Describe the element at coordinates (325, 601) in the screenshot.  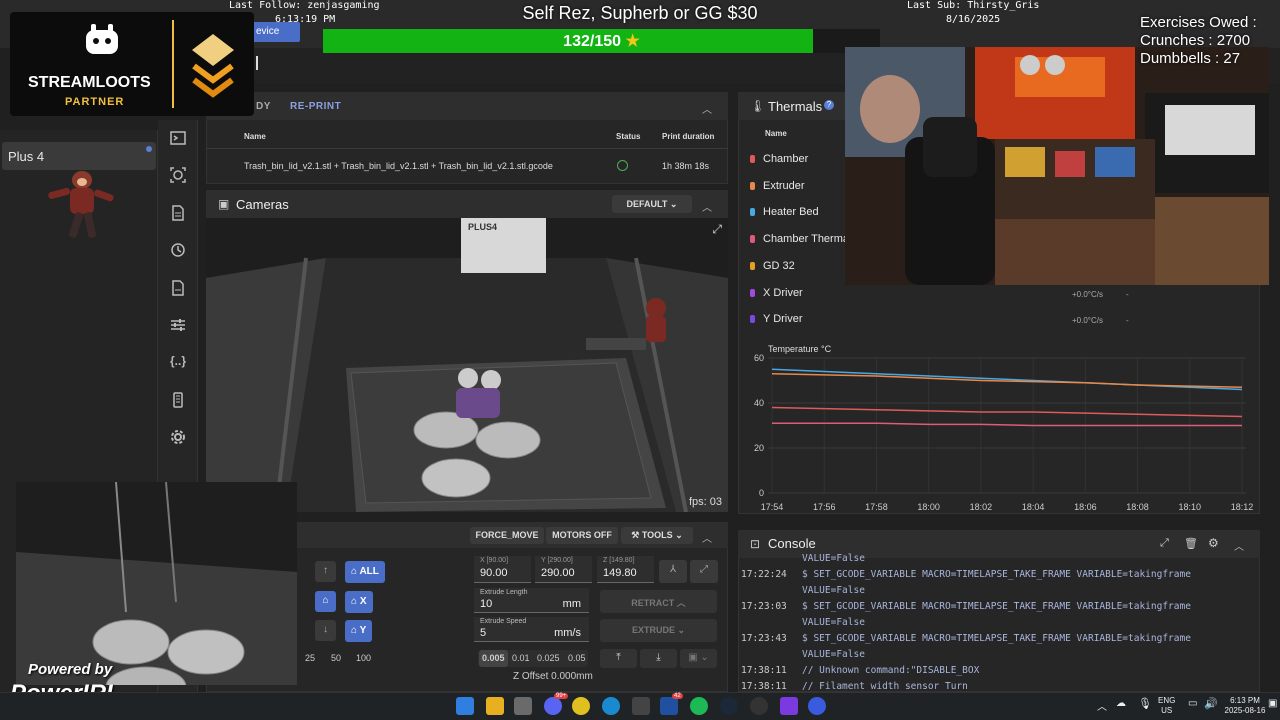
I see `home-xy-button: ⌂` at that location.